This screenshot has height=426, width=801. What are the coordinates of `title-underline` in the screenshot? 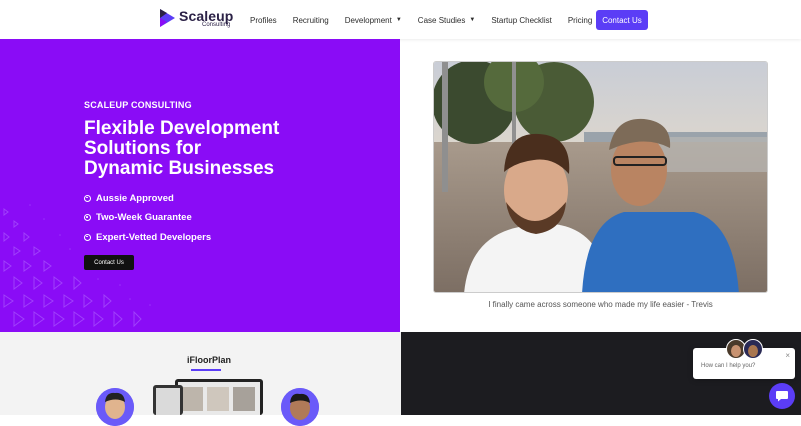 It's located at (206, 370).